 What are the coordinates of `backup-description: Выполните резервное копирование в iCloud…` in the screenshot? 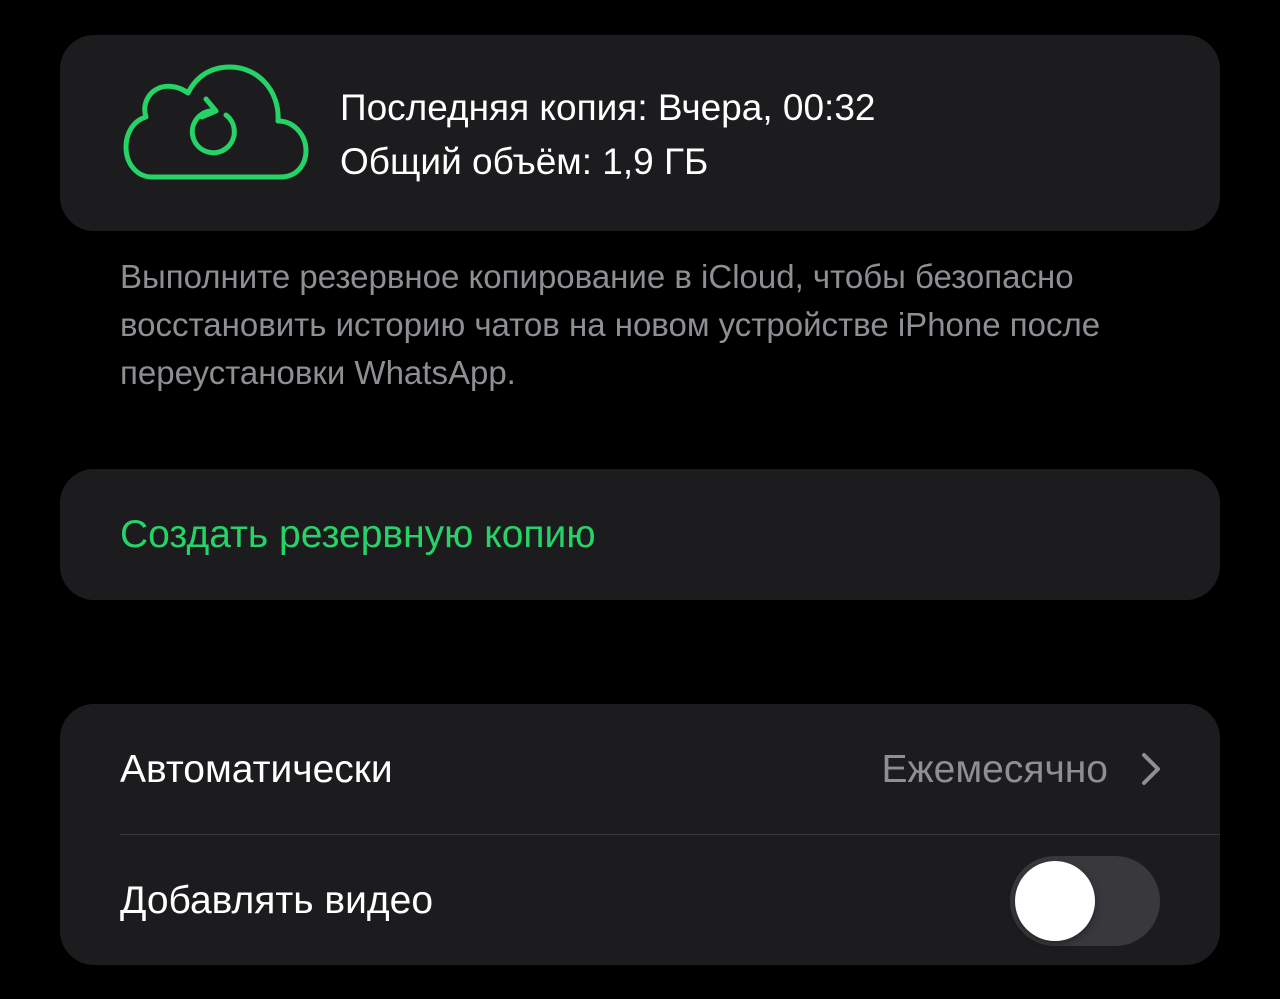 It's located at (610, 324).